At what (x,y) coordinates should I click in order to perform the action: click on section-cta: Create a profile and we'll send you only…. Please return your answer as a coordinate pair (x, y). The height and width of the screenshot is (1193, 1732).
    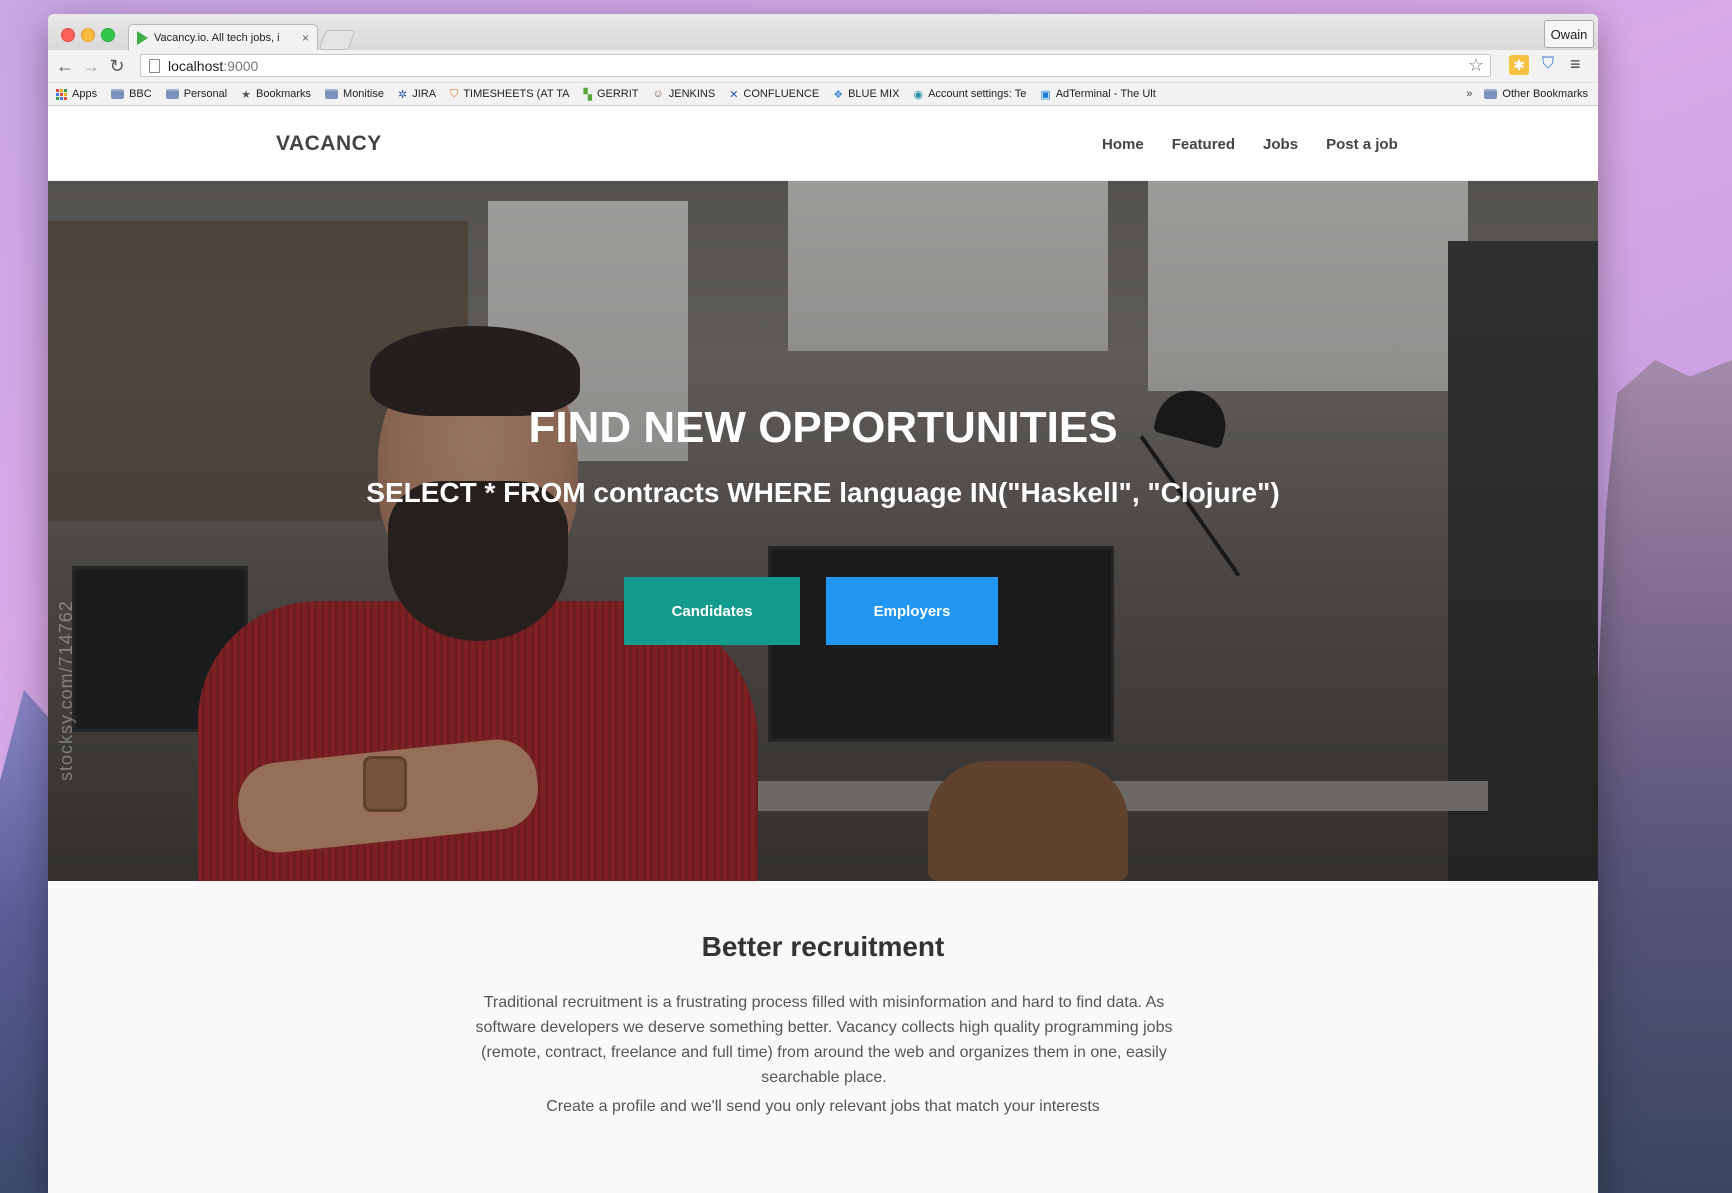
    Looking at the image, I should click on (823, 1106).